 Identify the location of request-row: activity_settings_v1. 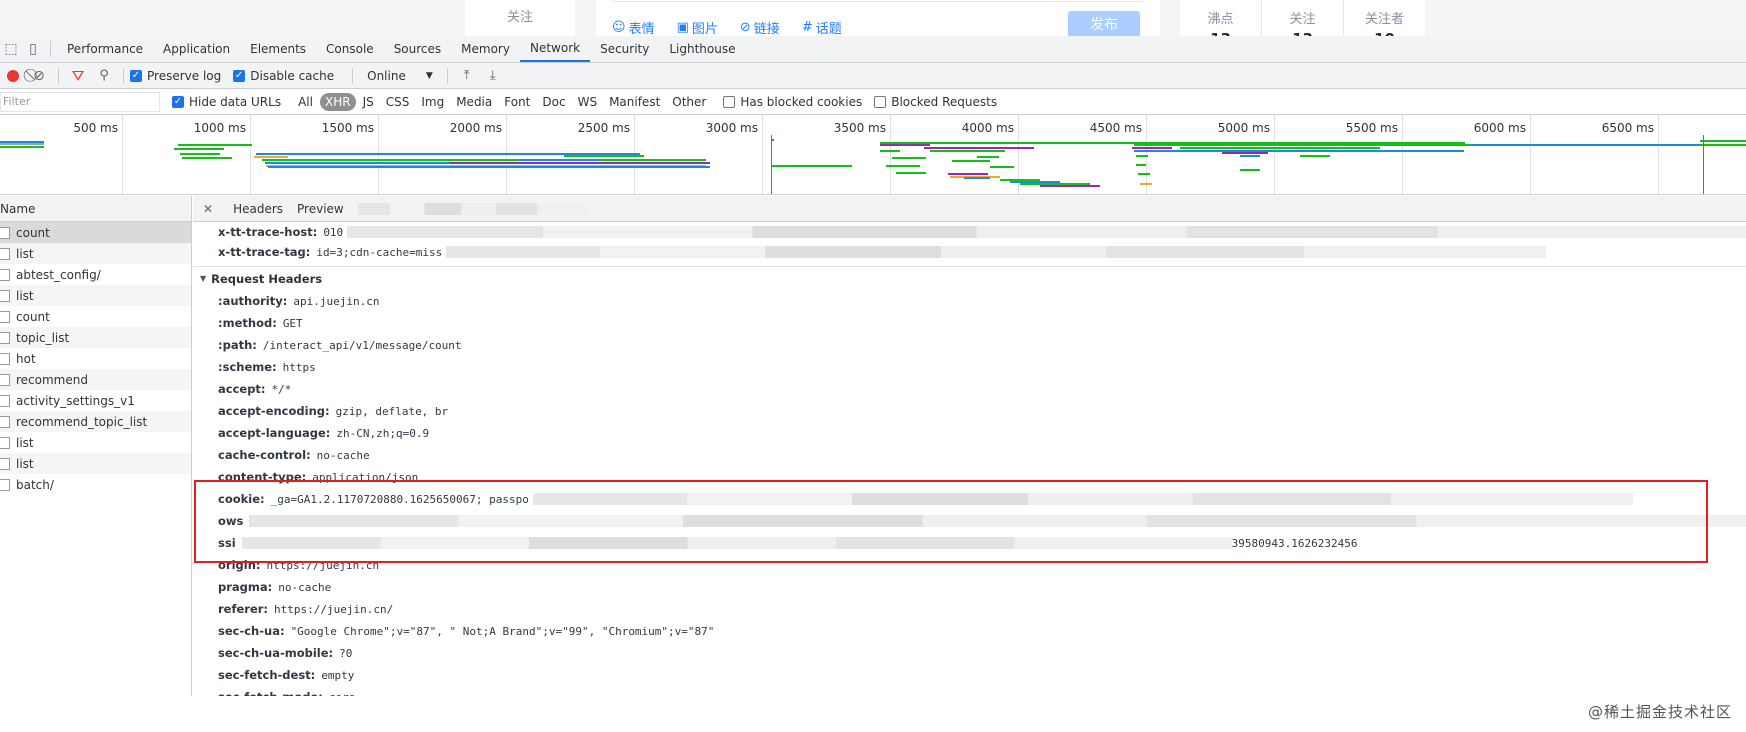
(95, 400).